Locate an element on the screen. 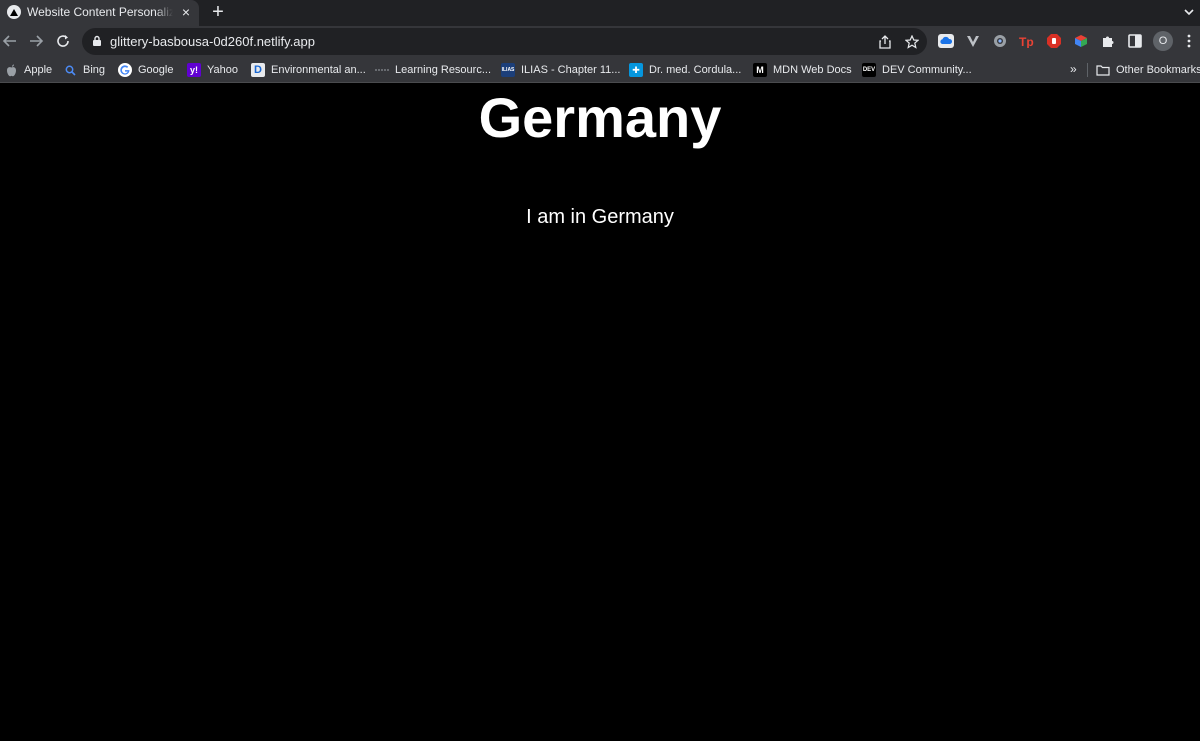  triangle-favicon-icon is located at coordinates (14, 12).